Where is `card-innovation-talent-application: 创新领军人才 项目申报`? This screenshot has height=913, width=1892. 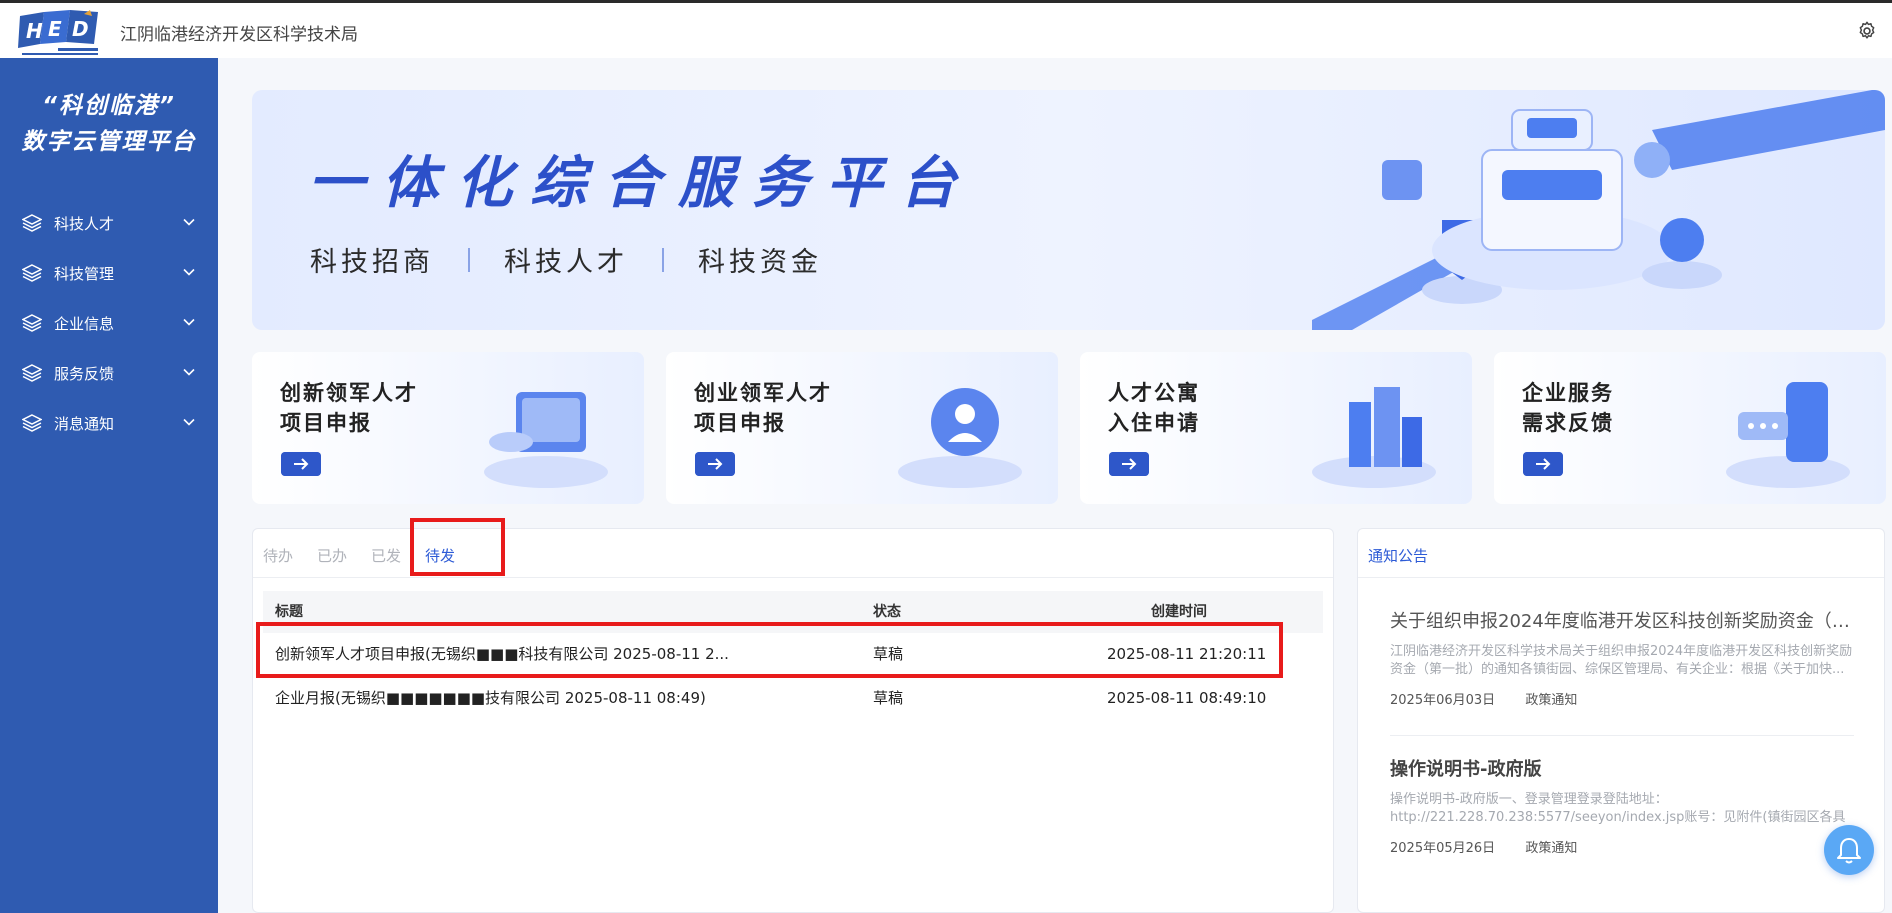
card-innovation-talent-application: 创新领军人才 项目申报 is located at coordinates (448, 428).